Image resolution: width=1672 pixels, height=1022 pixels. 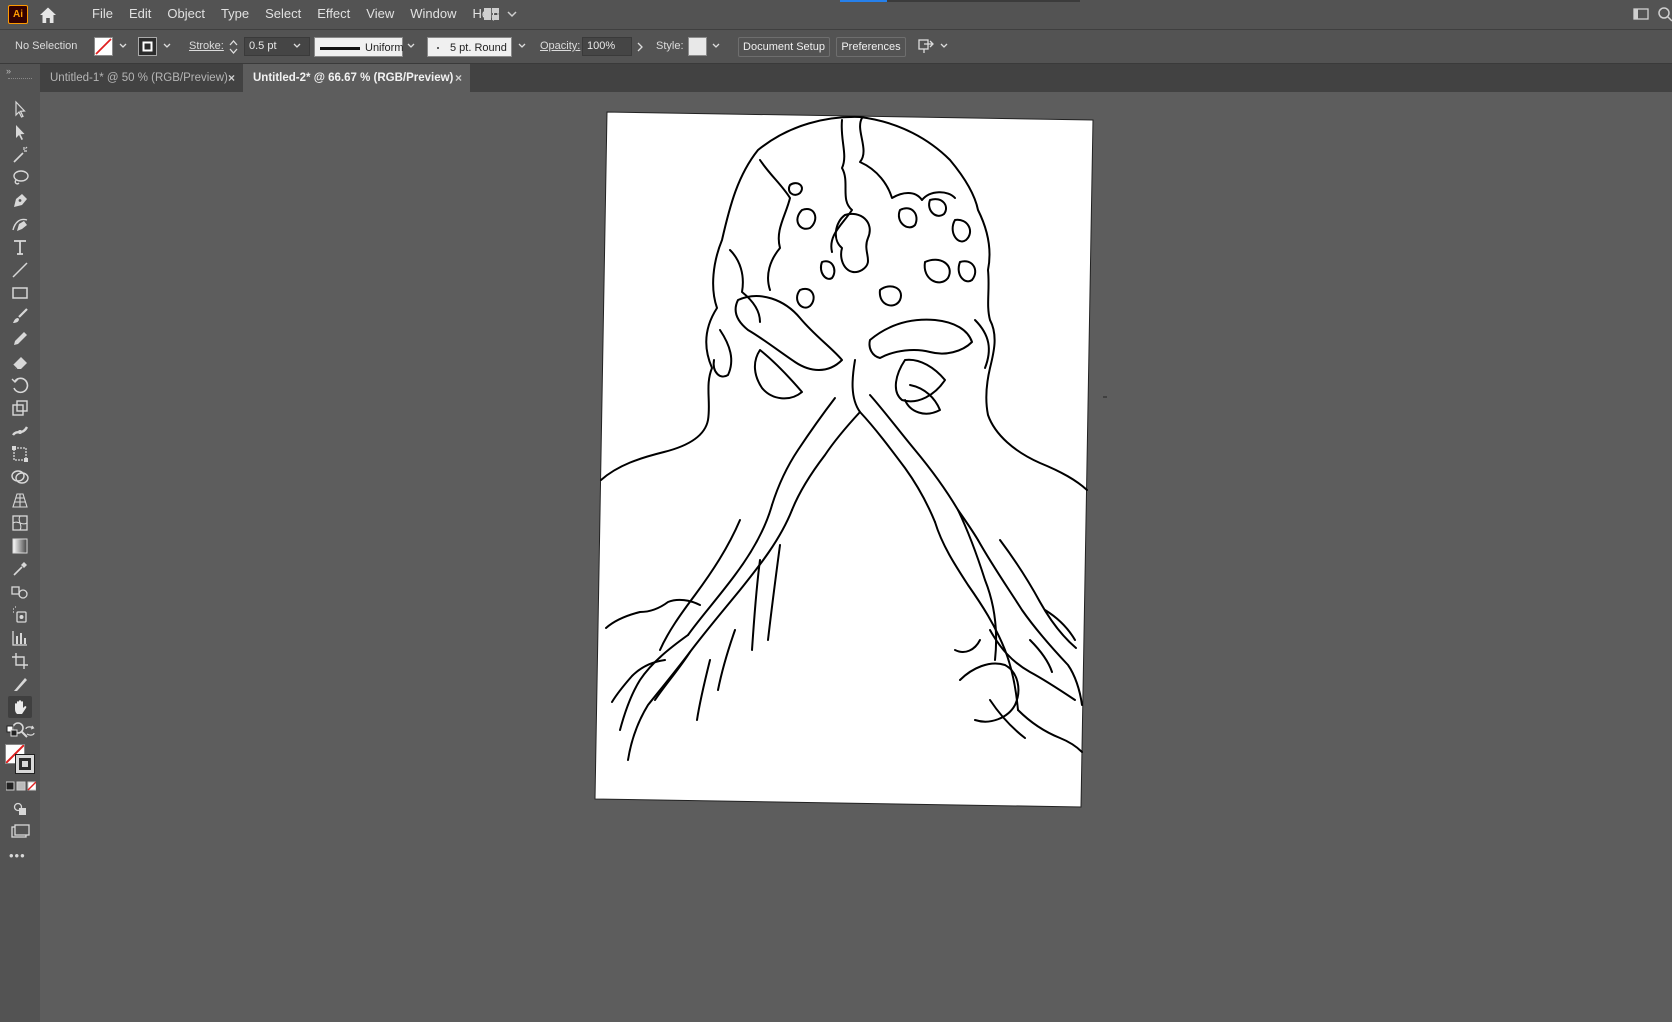 What do you see at coordinates (20, 638) in the screenshot?
I see `column-graph-tool-icon` at bounding box center [20, 638].